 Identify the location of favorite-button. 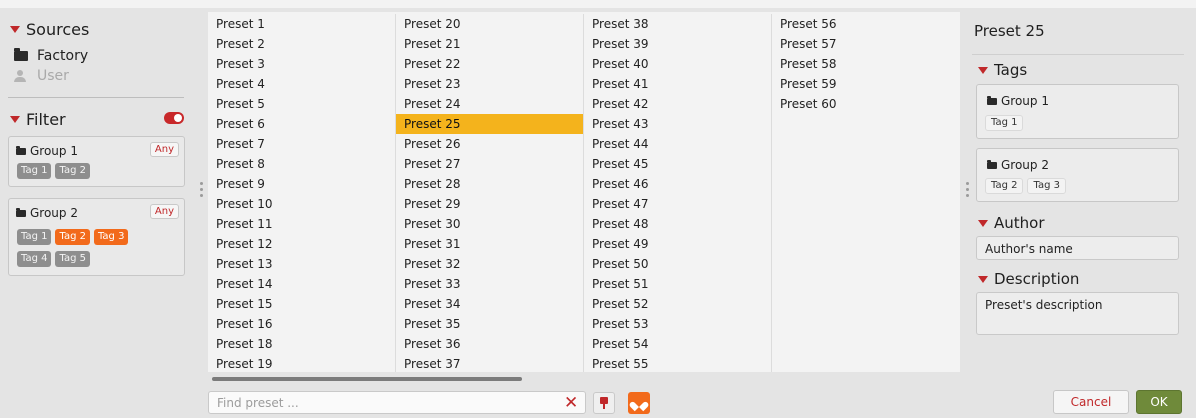
(639, 403).